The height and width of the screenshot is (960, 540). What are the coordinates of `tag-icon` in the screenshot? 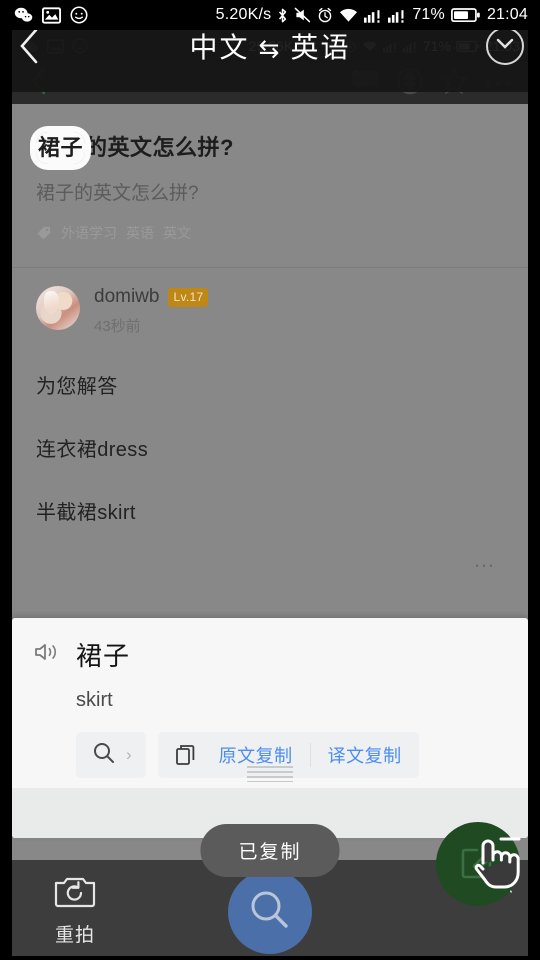 It's located at (44, 233).